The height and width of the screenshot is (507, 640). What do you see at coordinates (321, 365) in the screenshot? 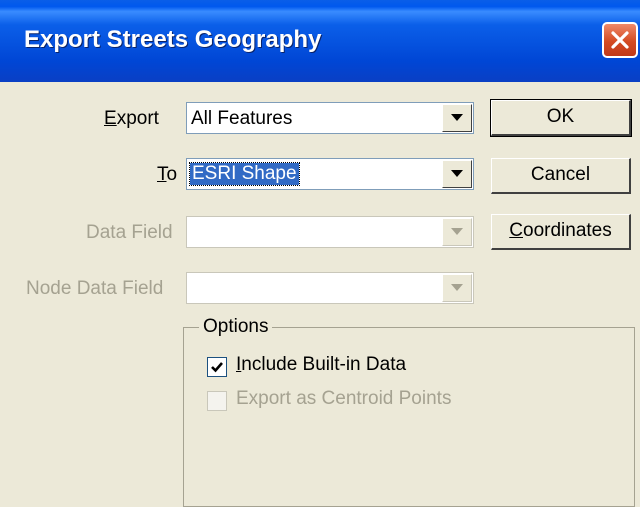
I see `include-builtin-label: Include Built-in Data` at bounding box center [321, 365].